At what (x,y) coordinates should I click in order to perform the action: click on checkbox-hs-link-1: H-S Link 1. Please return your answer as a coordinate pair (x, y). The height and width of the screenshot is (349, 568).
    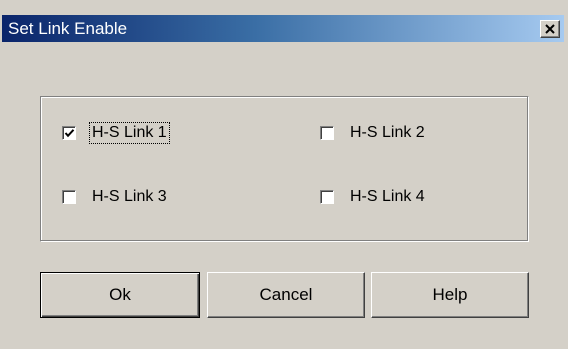
    Looking at the image, I should click on (116, 133).